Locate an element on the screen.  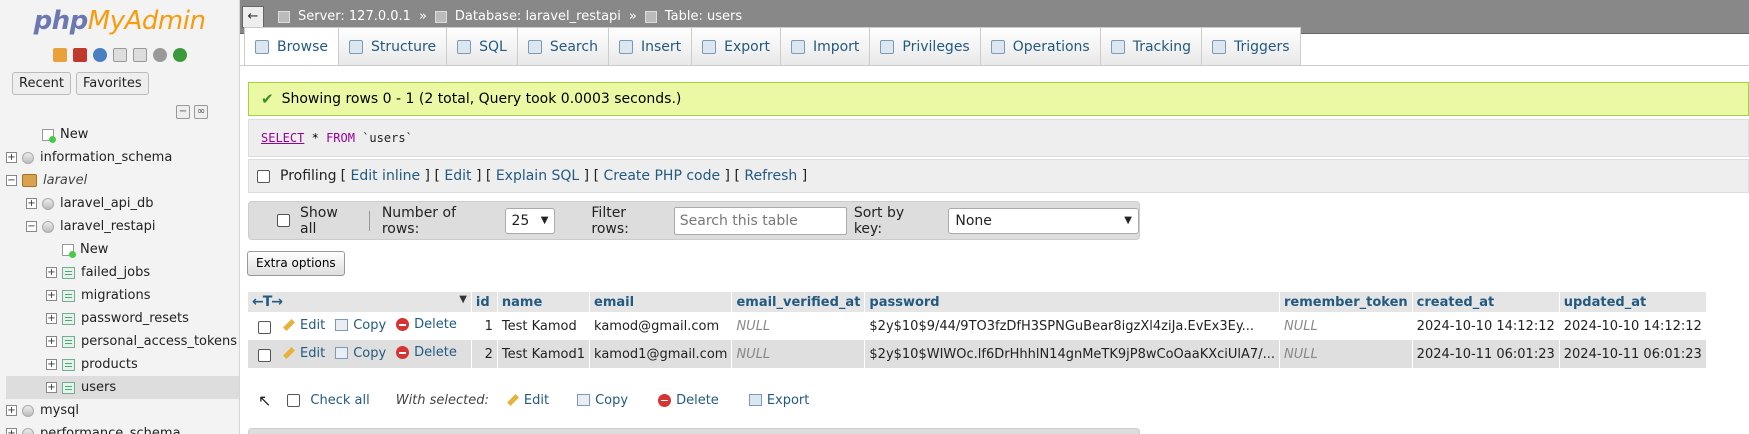
cell-updated_at: 2024-10-10 14:12:12 is located at coordinates (1633, 326).